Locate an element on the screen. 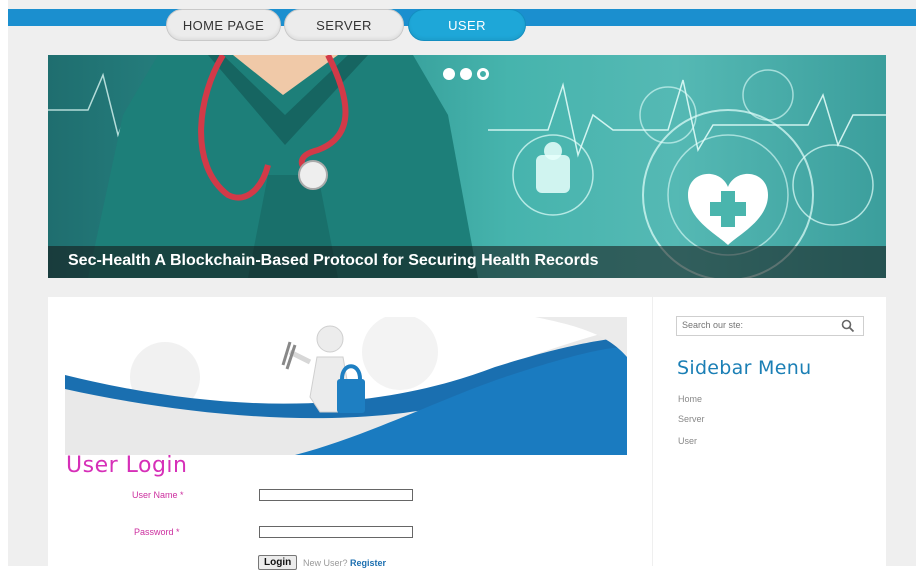 The height and width of the screenshot is (570, 919). sidebar-item-home: Home is located at coordinates (690, 399).